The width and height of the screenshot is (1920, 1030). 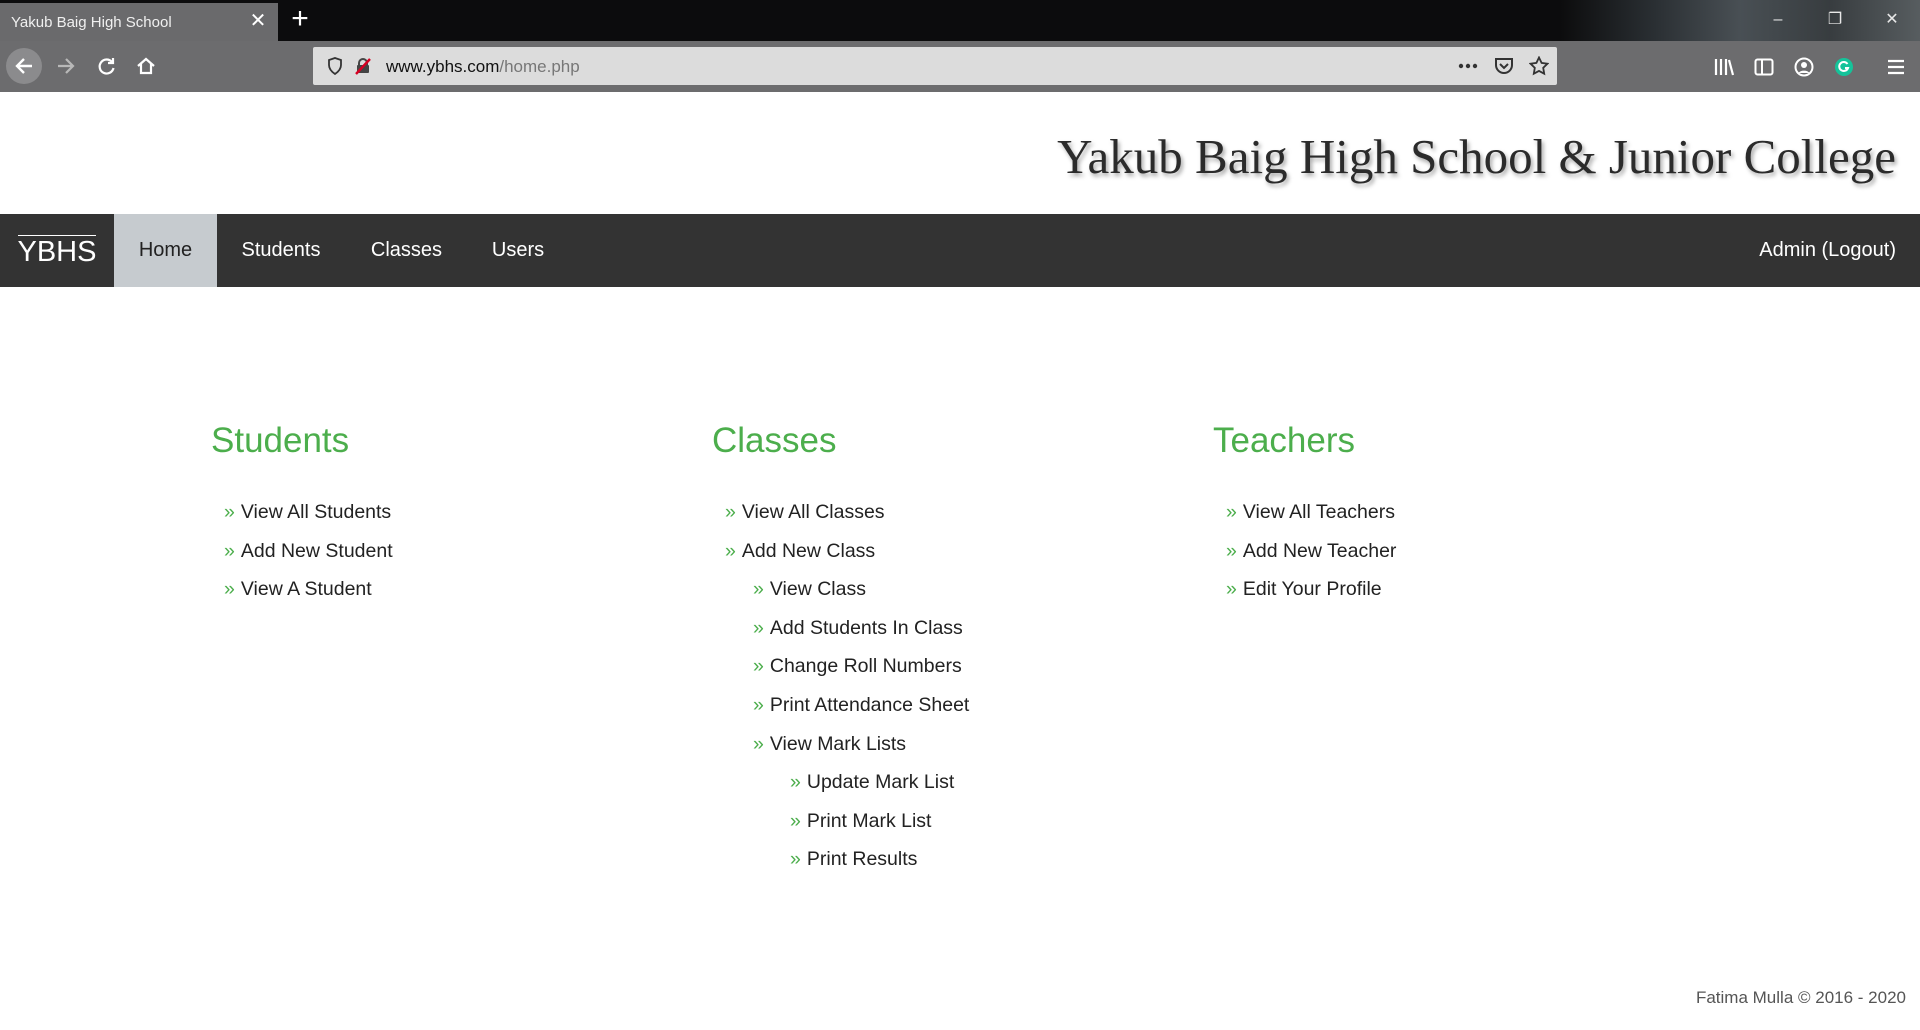 I want to click on page-actions-icon, so click(x=1468, y=66).